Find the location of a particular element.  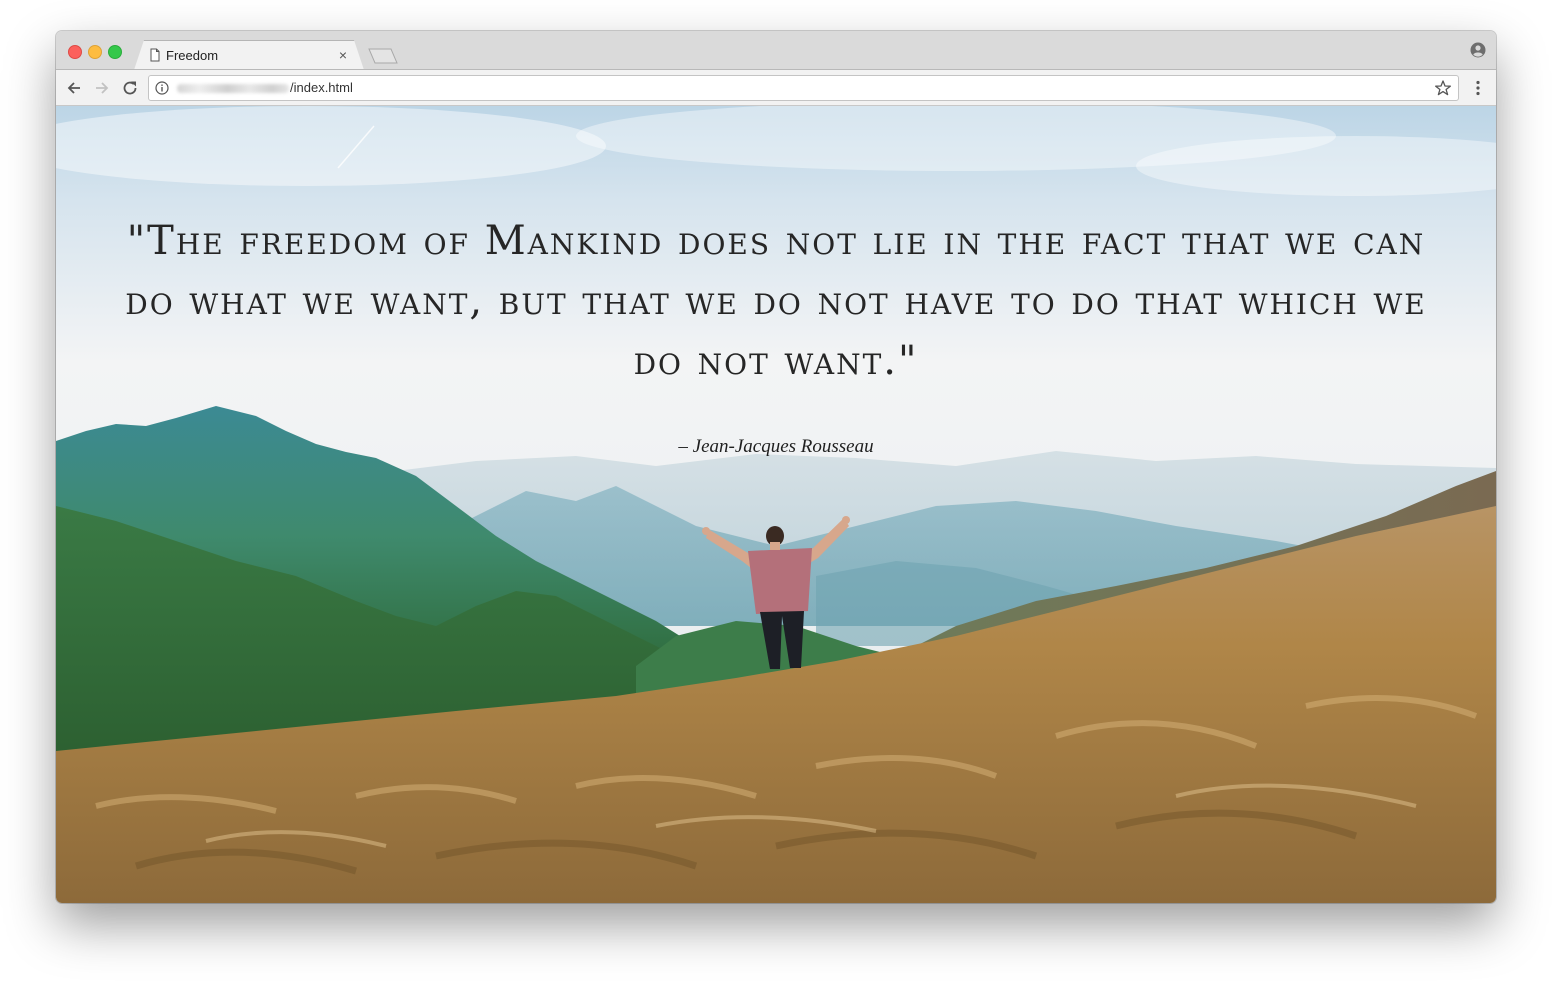

back-arrow-icon is located at coordinates (74, 88).